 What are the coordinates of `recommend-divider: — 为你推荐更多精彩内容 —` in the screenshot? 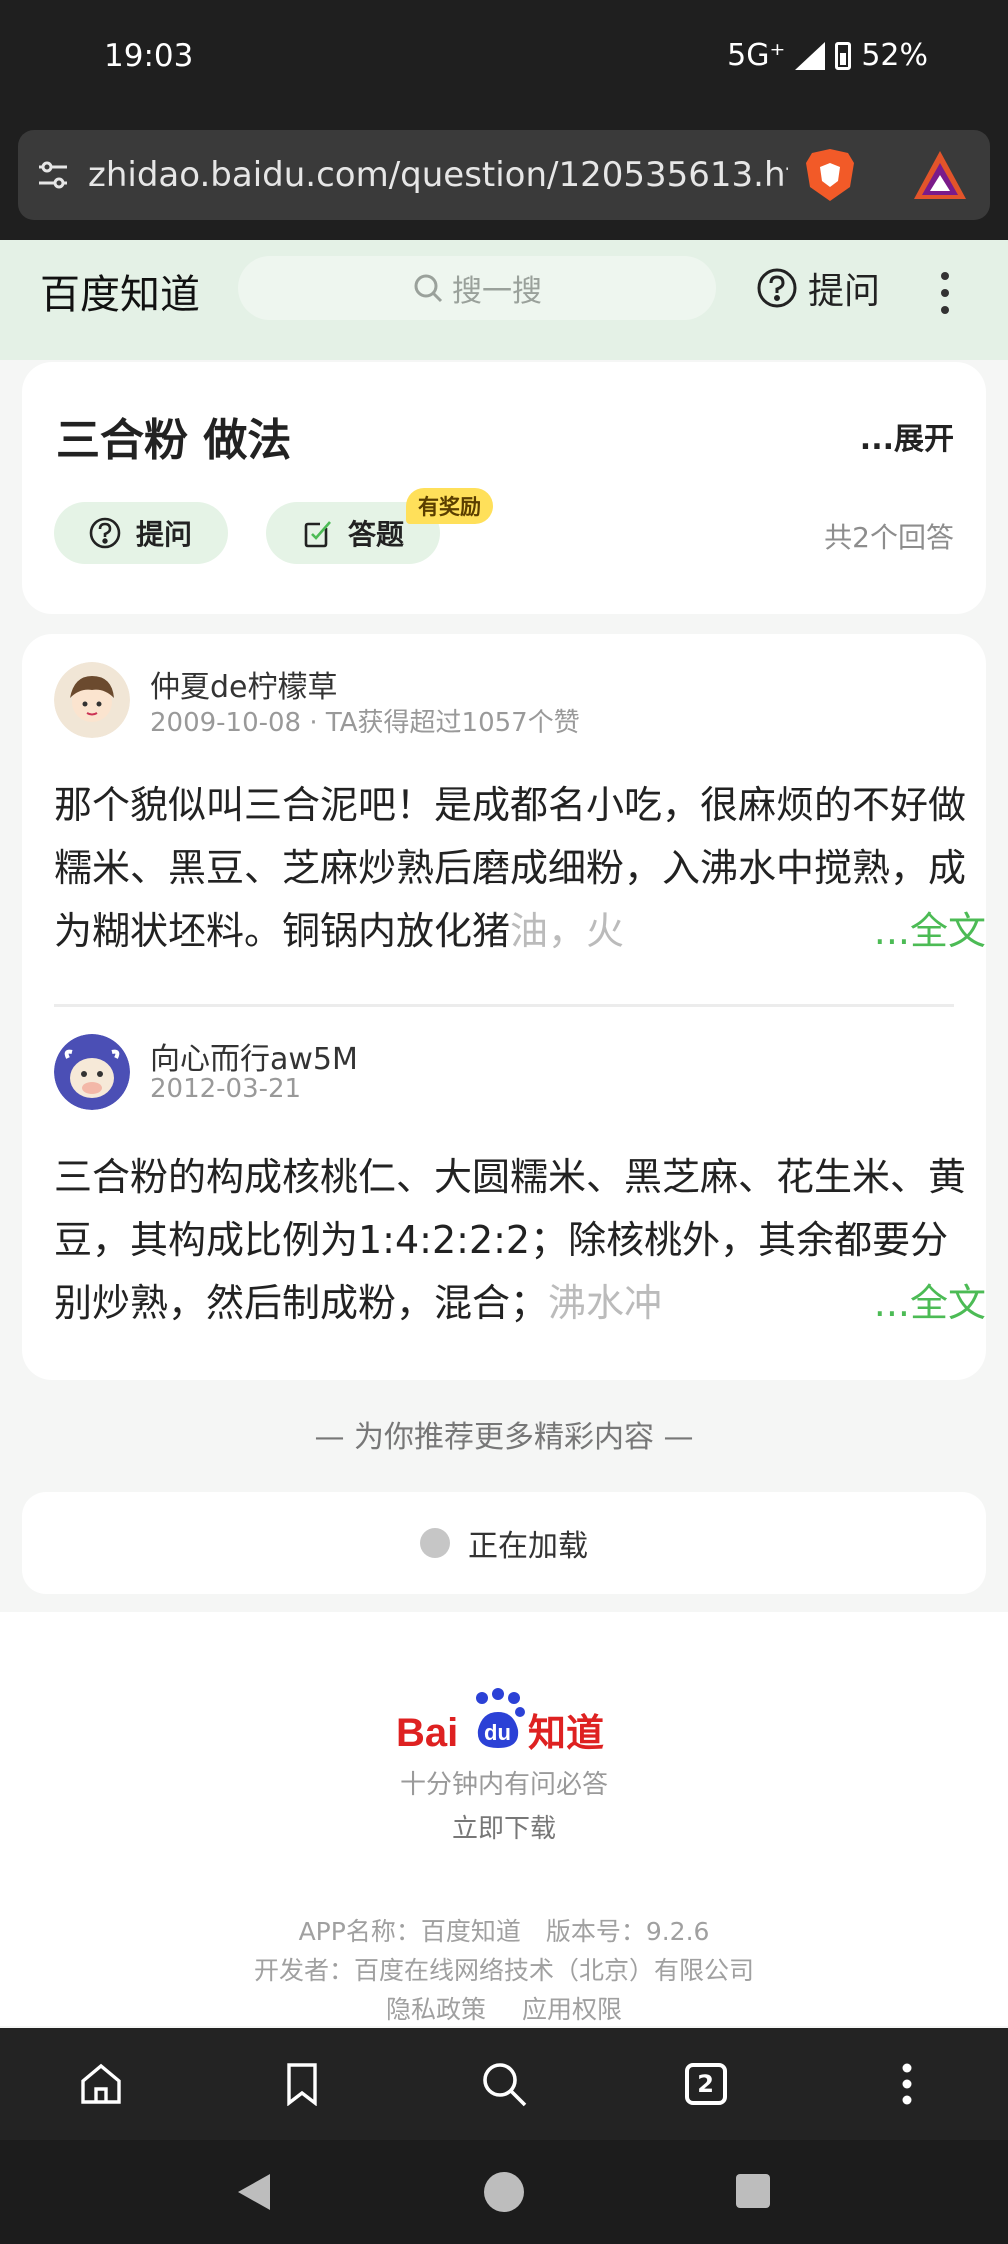 It's located at (504, 1437).